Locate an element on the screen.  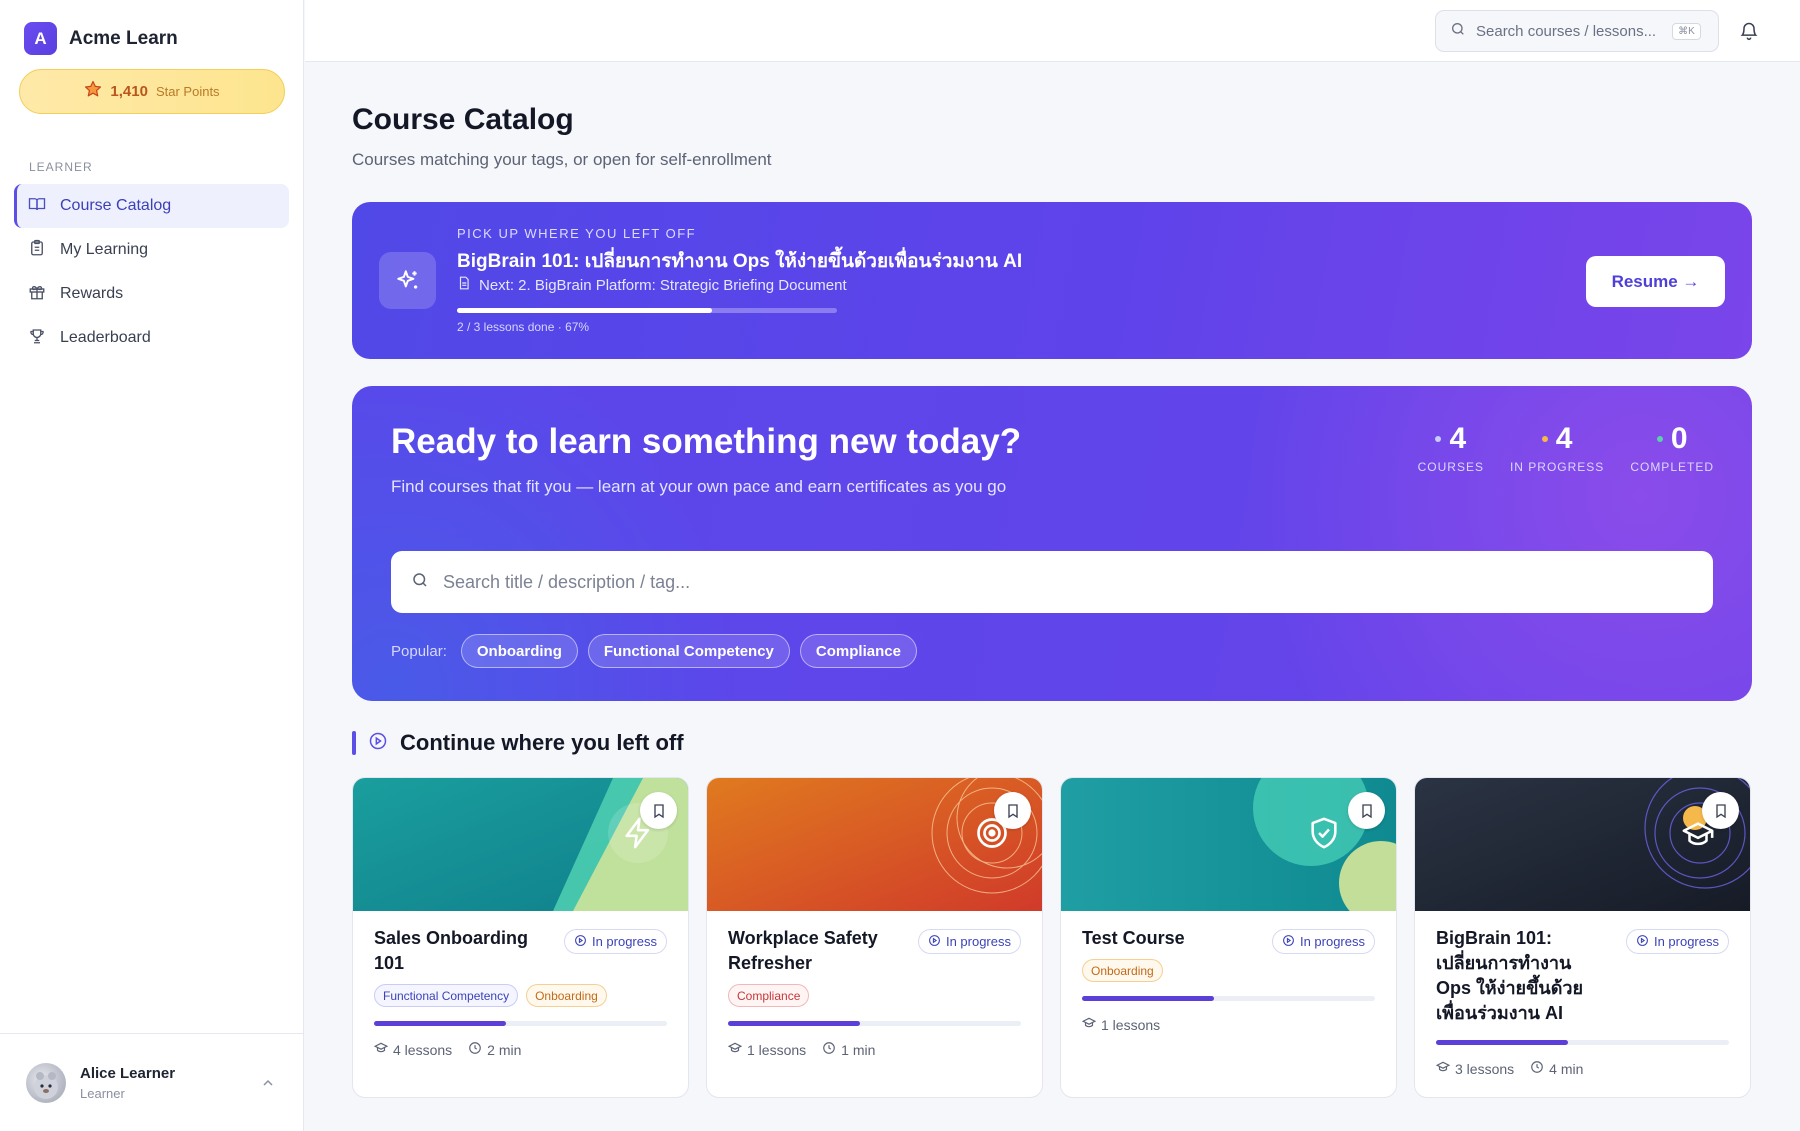
tag: Compliance is located at coordinates (769, 995).